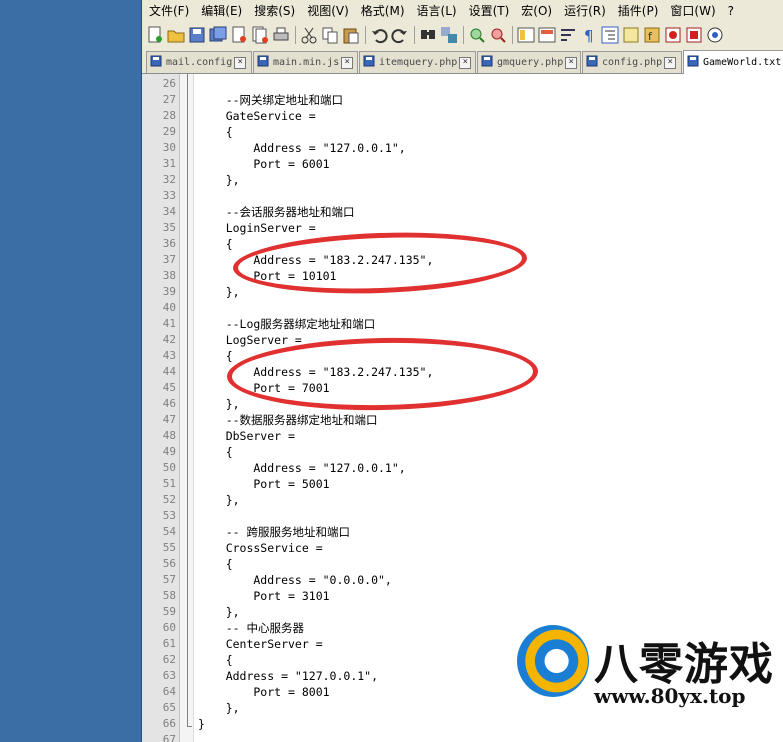  What do you see at coordinates (568, 35) in the screenshot?
I see `word-wrap-icon` at bounding box center [568, 35].